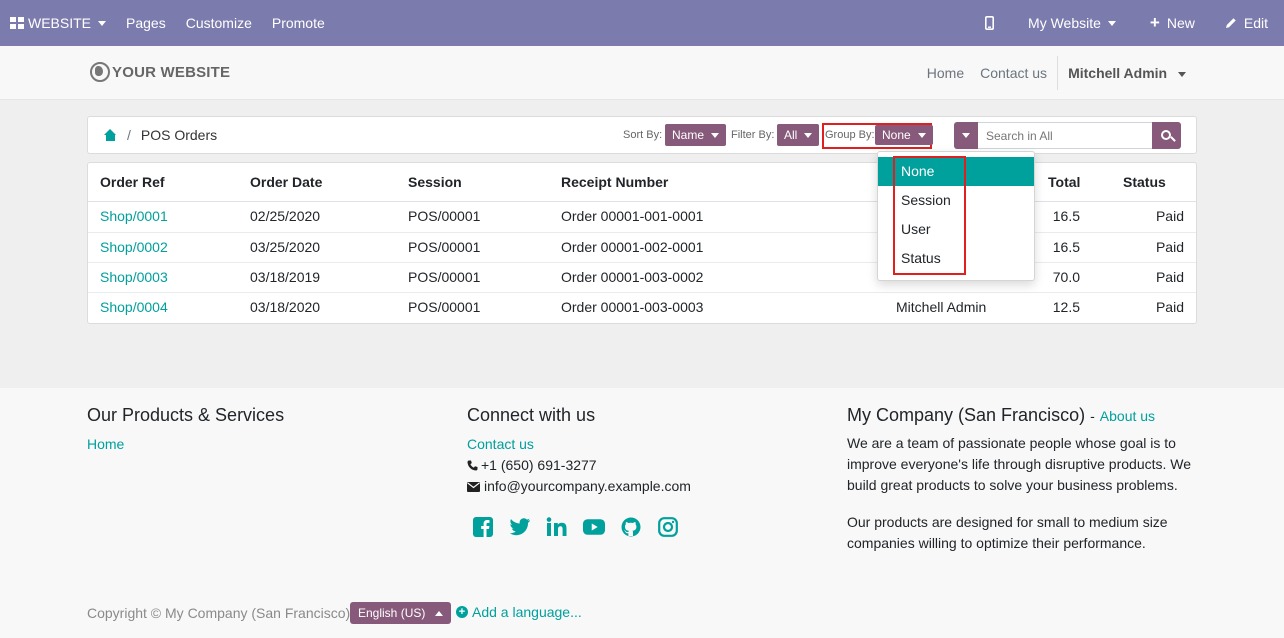  I want to click on user-name: Mitchell Admin, so click(1118, 73).